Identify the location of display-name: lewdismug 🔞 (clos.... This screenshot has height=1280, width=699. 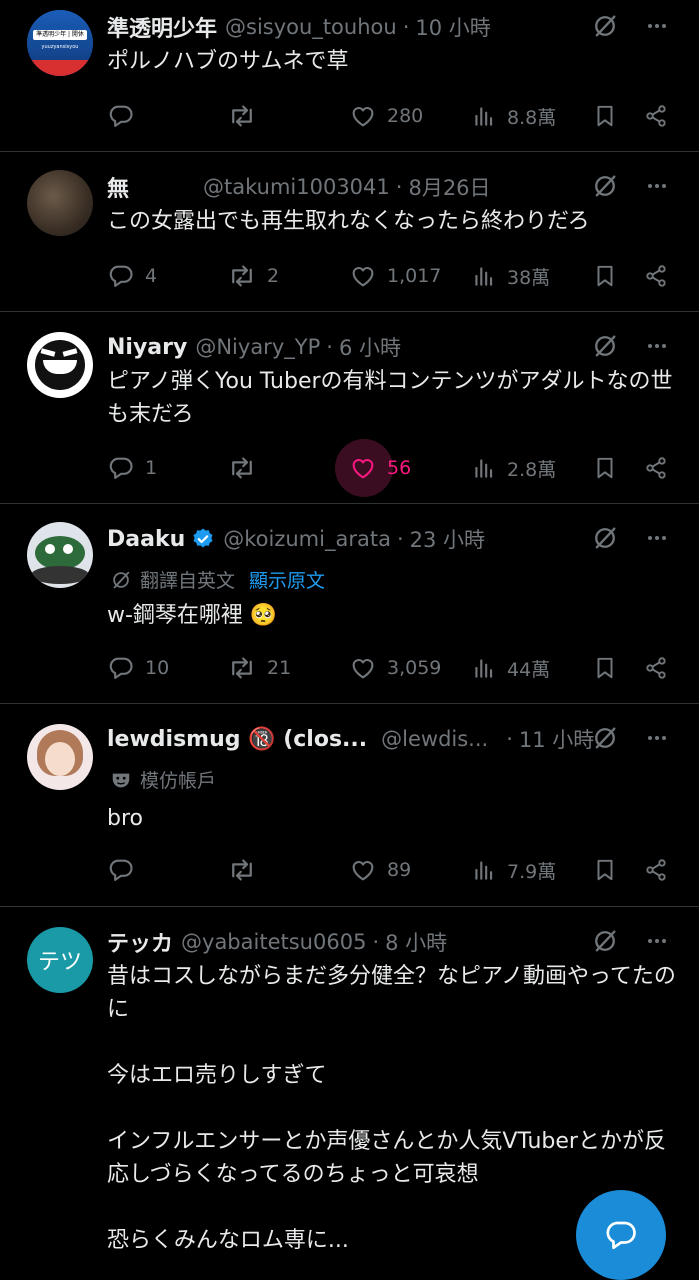
(237, 739).